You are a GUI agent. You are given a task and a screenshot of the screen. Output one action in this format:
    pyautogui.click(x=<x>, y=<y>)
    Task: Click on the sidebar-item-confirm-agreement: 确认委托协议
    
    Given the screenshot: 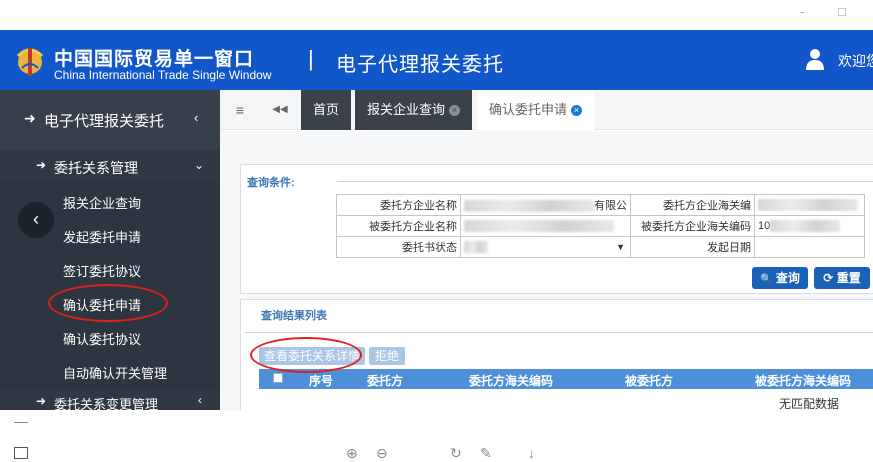 What is the action you would take?
    pyautogui.click(x=110, y=337)
    